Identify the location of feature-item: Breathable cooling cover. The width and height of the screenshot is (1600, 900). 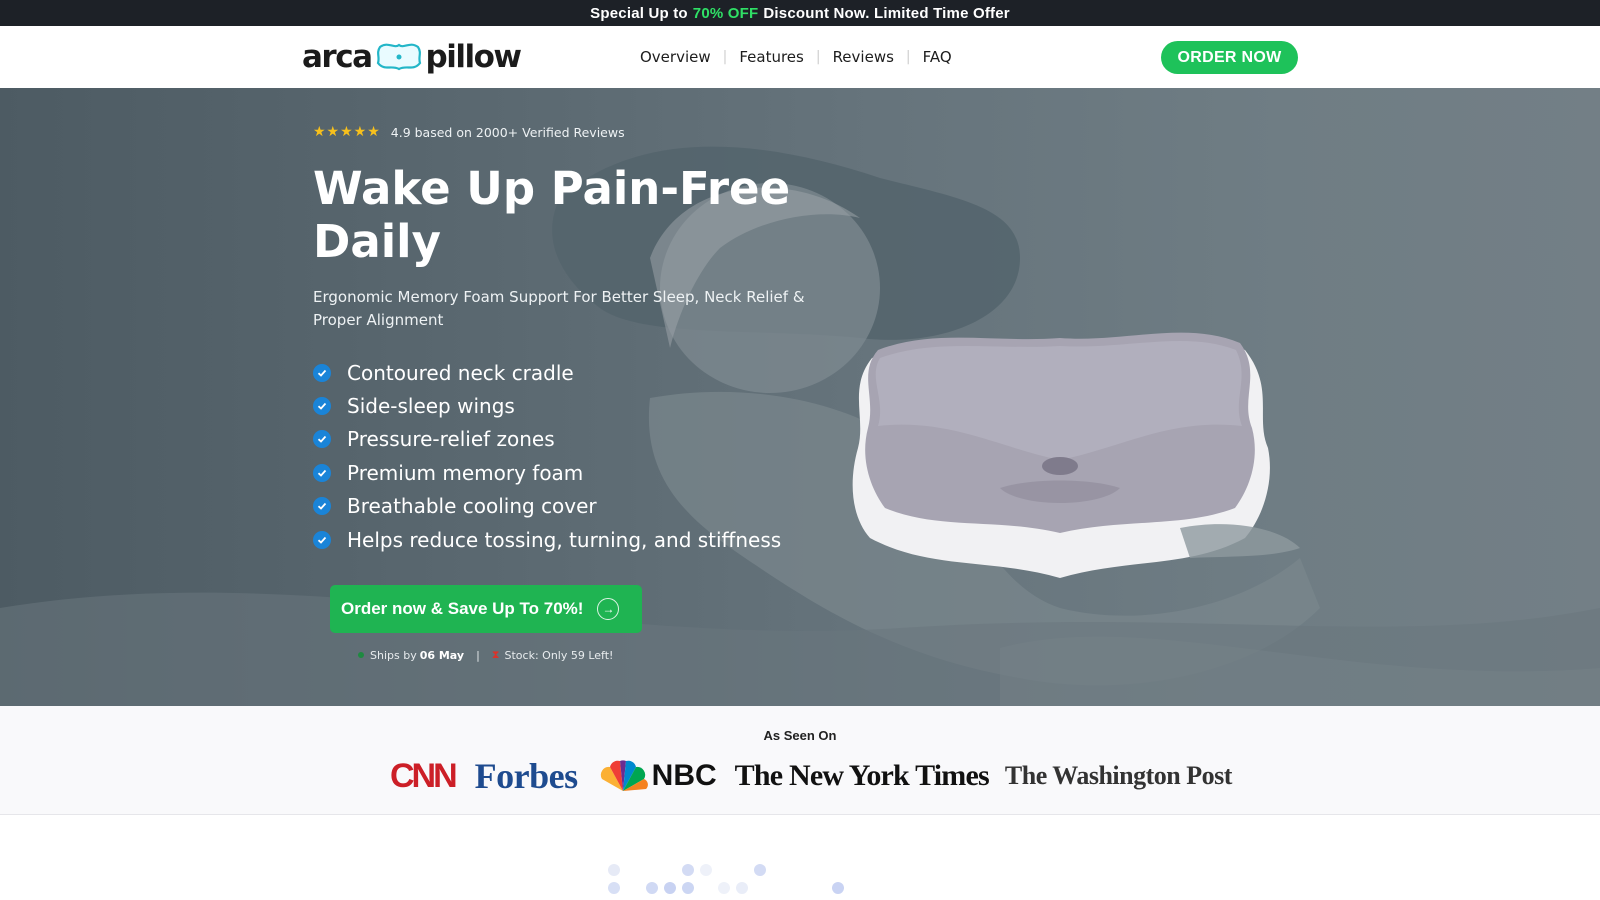
(547, 506).